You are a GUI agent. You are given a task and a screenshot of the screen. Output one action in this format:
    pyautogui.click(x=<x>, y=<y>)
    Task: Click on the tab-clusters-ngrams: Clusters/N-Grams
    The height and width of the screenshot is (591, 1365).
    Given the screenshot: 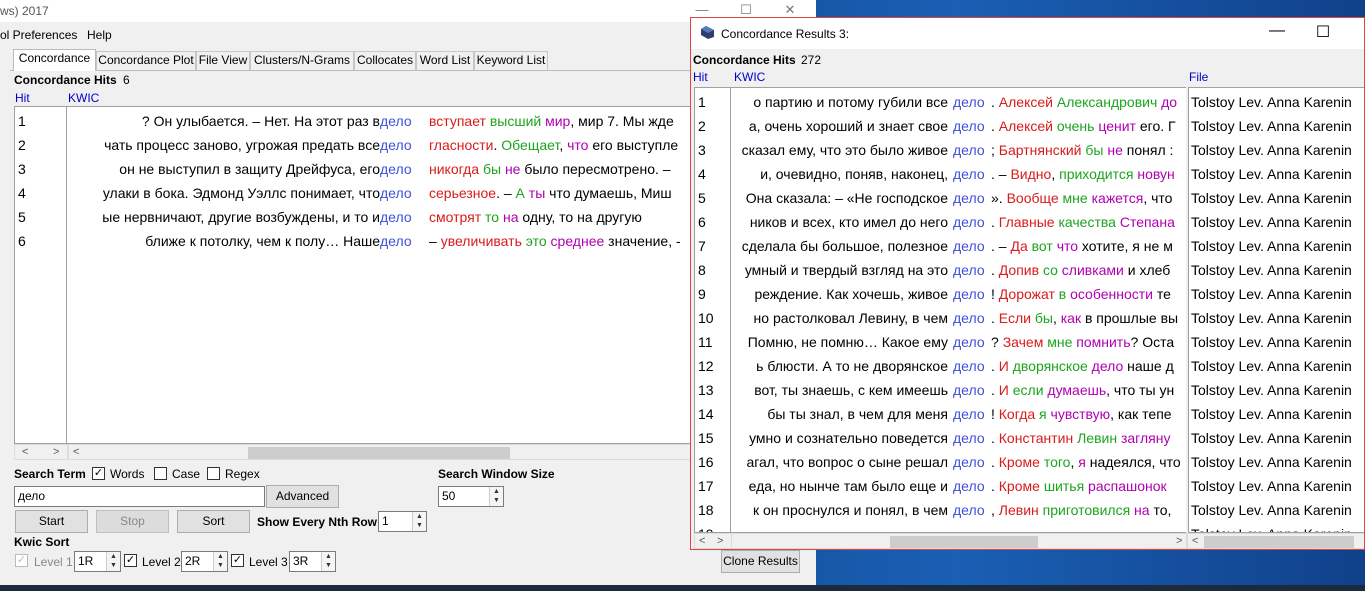 What is the action you would take?
    pyautogui.click(x=302, y=60)
    